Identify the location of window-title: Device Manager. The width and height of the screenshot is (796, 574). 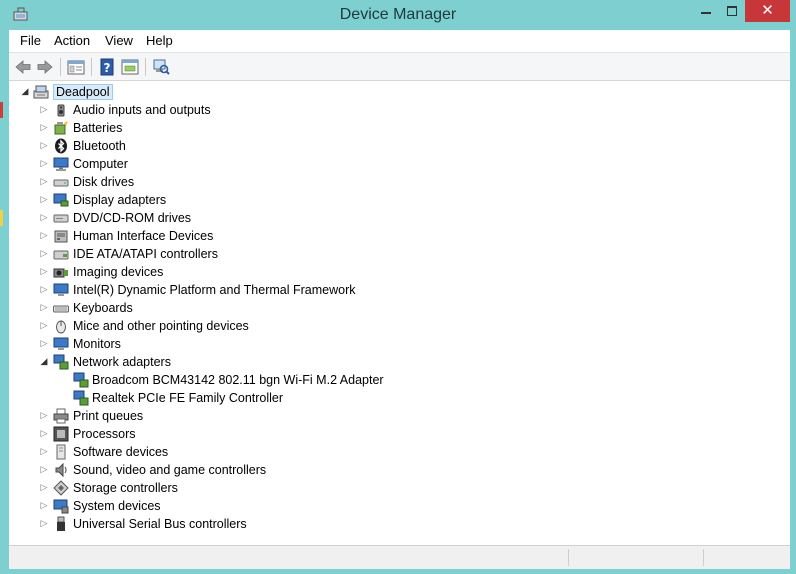
(398, 14).